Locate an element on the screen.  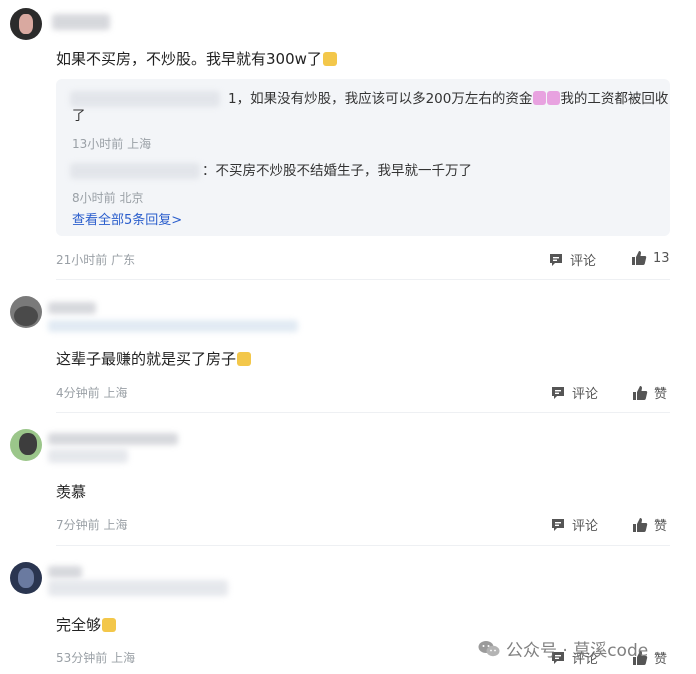
comment-text: 羡慕 is located at coordinates (71, 492).